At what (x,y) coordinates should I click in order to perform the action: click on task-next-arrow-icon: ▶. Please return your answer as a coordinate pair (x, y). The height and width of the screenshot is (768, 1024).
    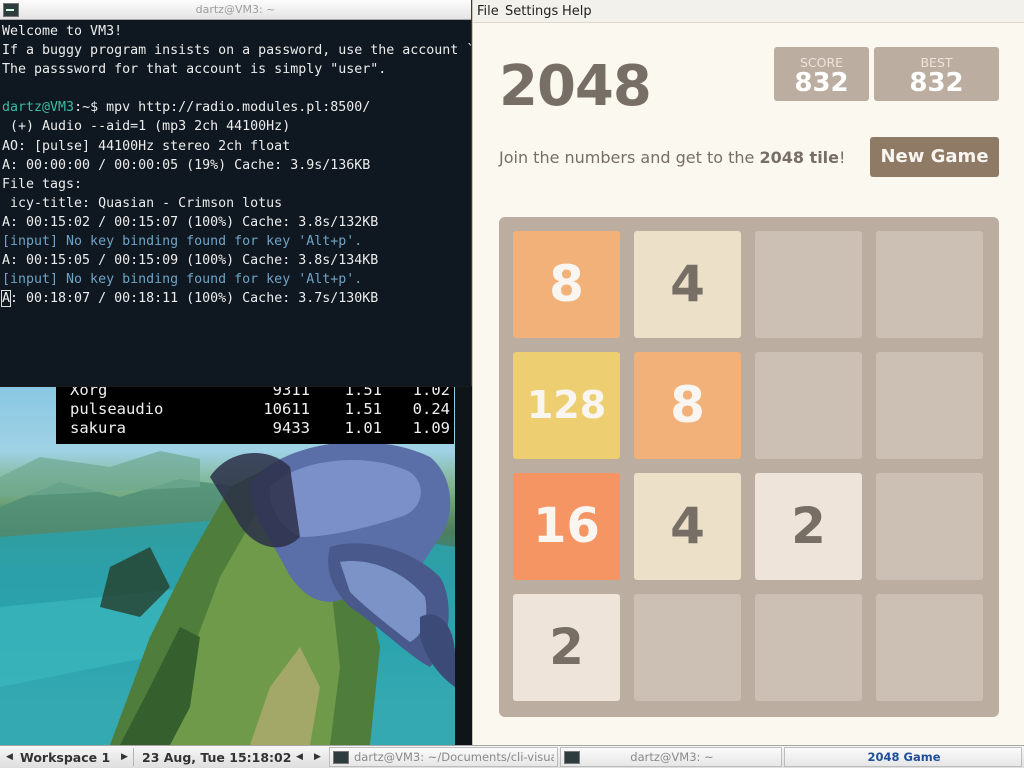
    Looking at the image, I should click on (317, 757).